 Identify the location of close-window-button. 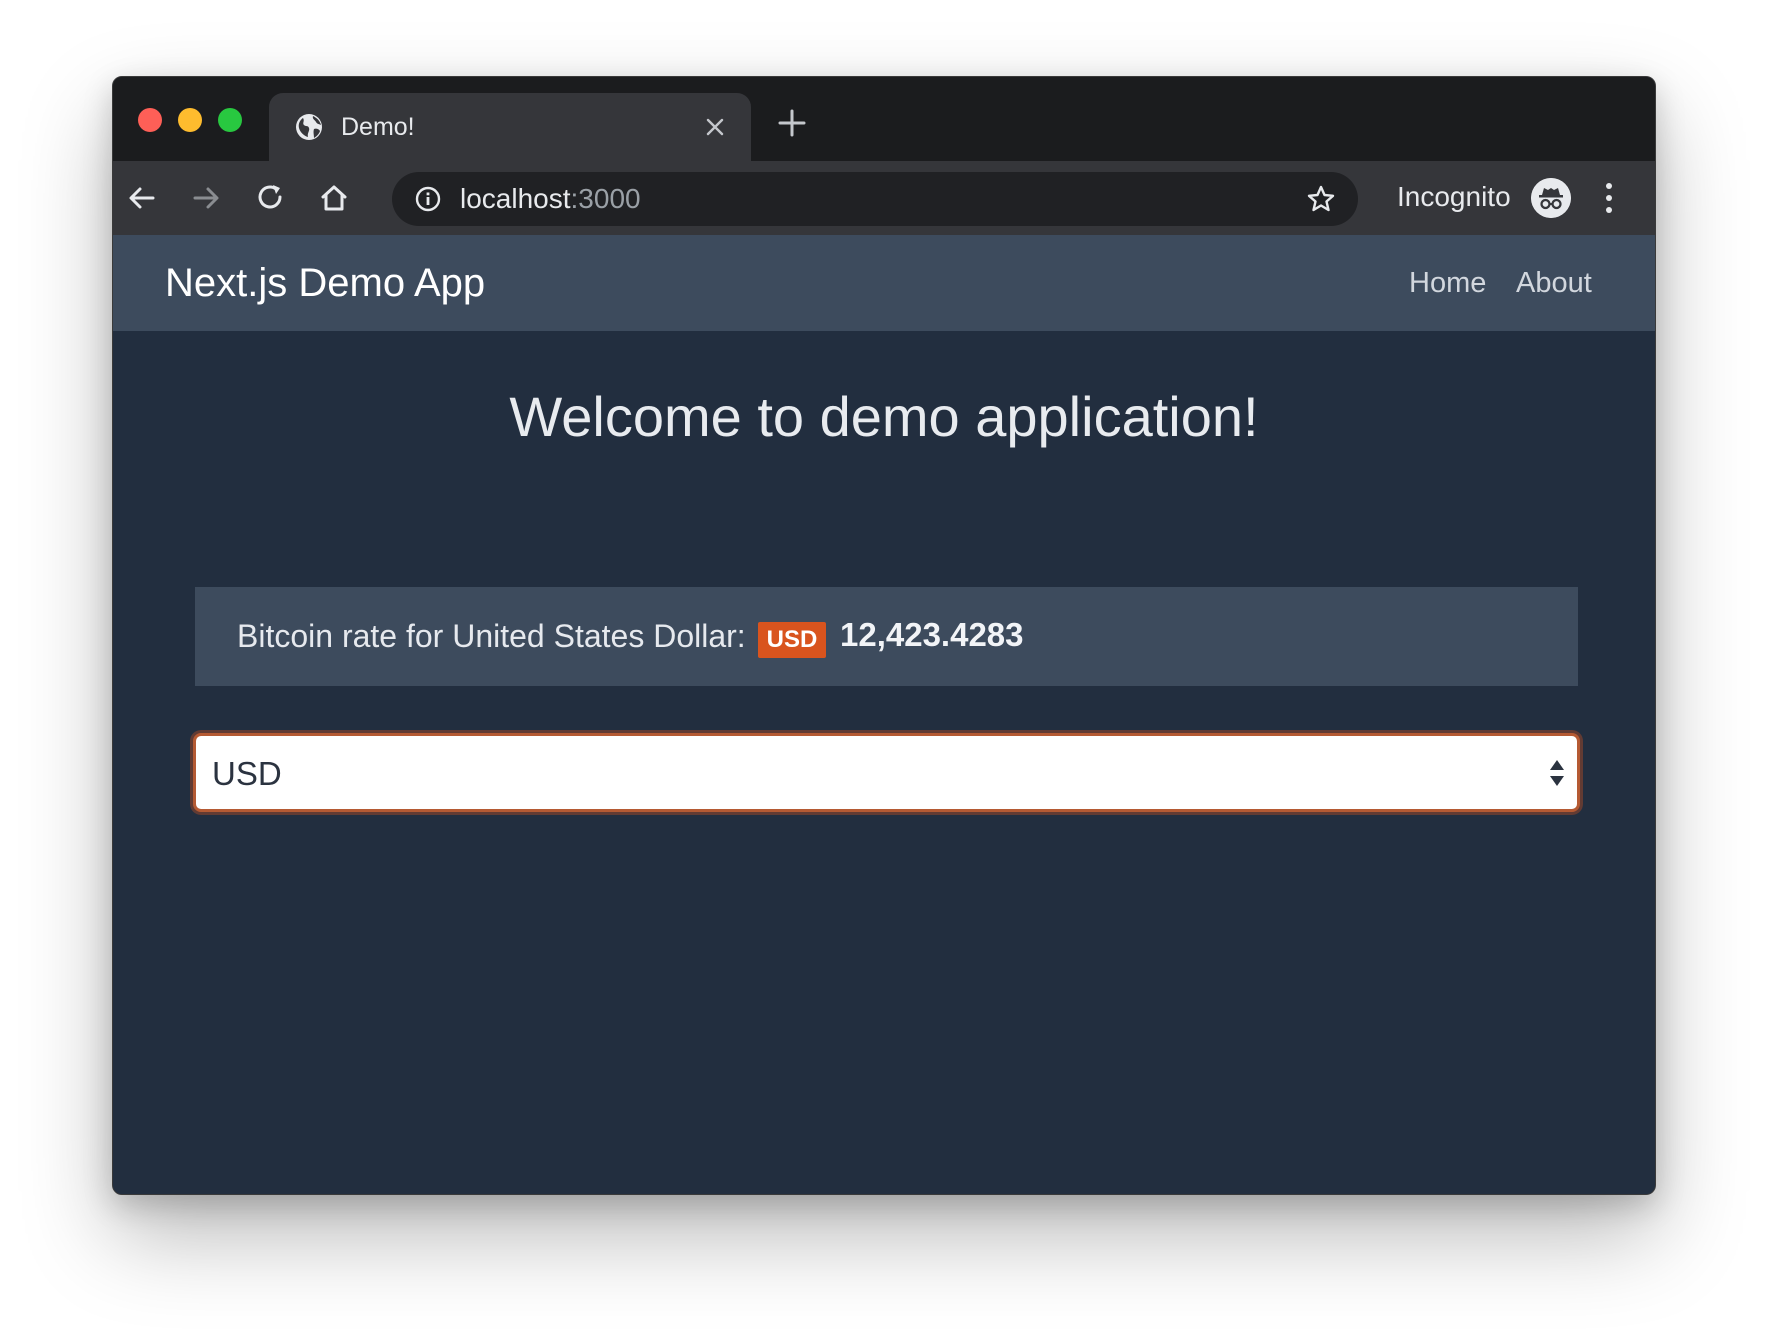
(150, 120).